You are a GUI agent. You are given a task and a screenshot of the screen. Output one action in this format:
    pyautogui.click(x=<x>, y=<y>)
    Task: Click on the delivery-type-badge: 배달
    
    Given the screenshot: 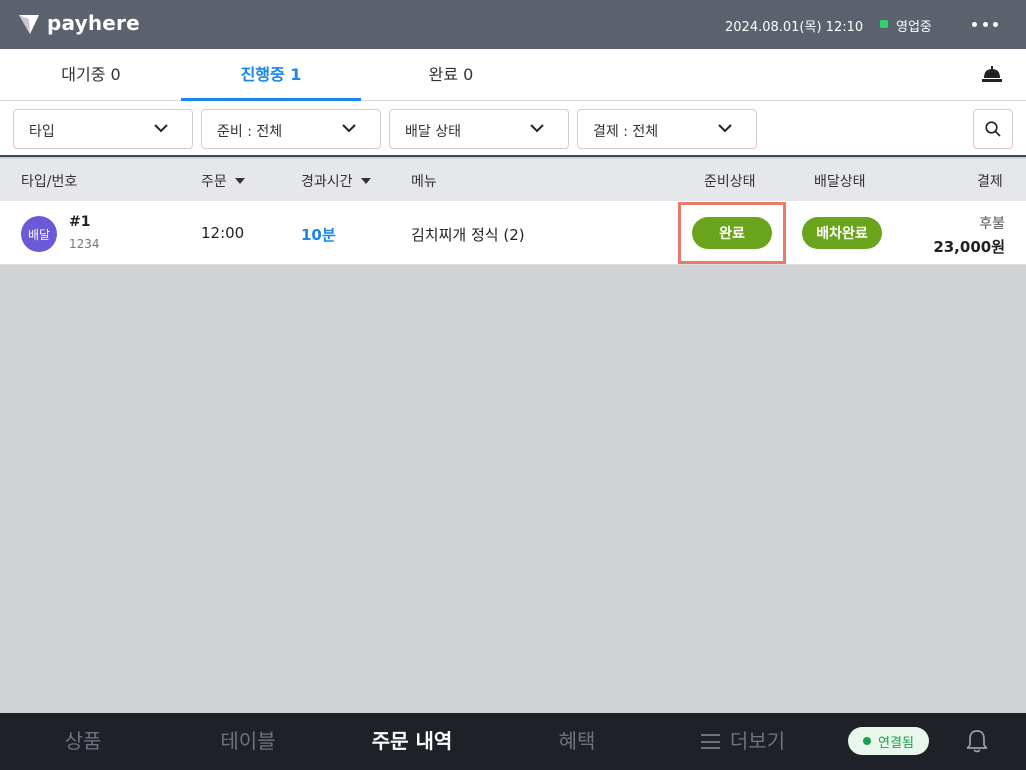 What is the action you would take?
    pyautogui.click(x=39, y=234)
    